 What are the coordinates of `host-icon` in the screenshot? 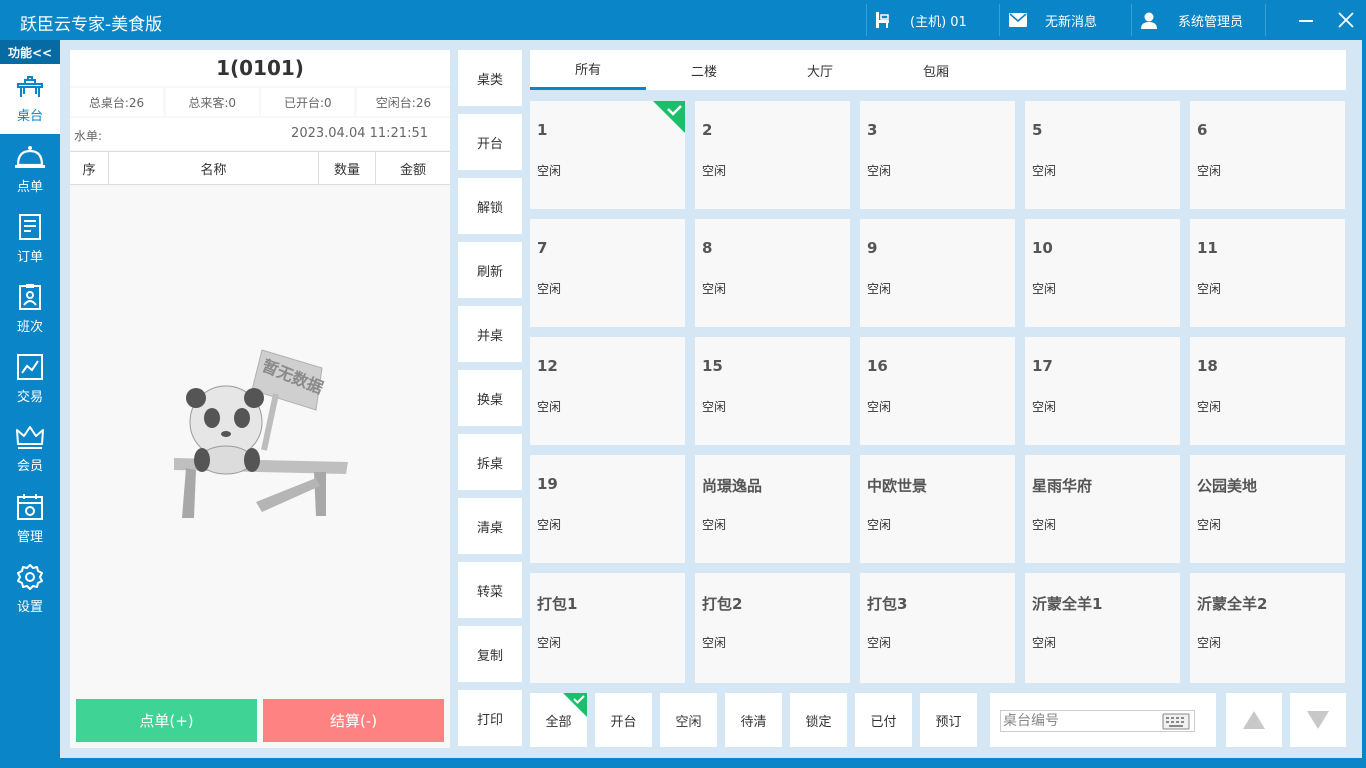 It's located at (883, 20).